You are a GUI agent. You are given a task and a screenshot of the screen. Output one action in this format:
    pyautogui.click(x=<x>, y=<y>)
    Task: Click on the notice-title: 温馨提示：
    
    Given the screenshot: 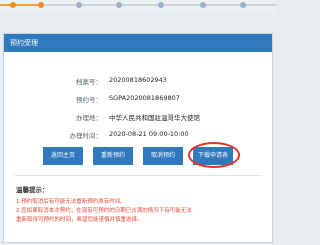 What is the action you would take?
    pyautogui.click(x=32, y=190)
    